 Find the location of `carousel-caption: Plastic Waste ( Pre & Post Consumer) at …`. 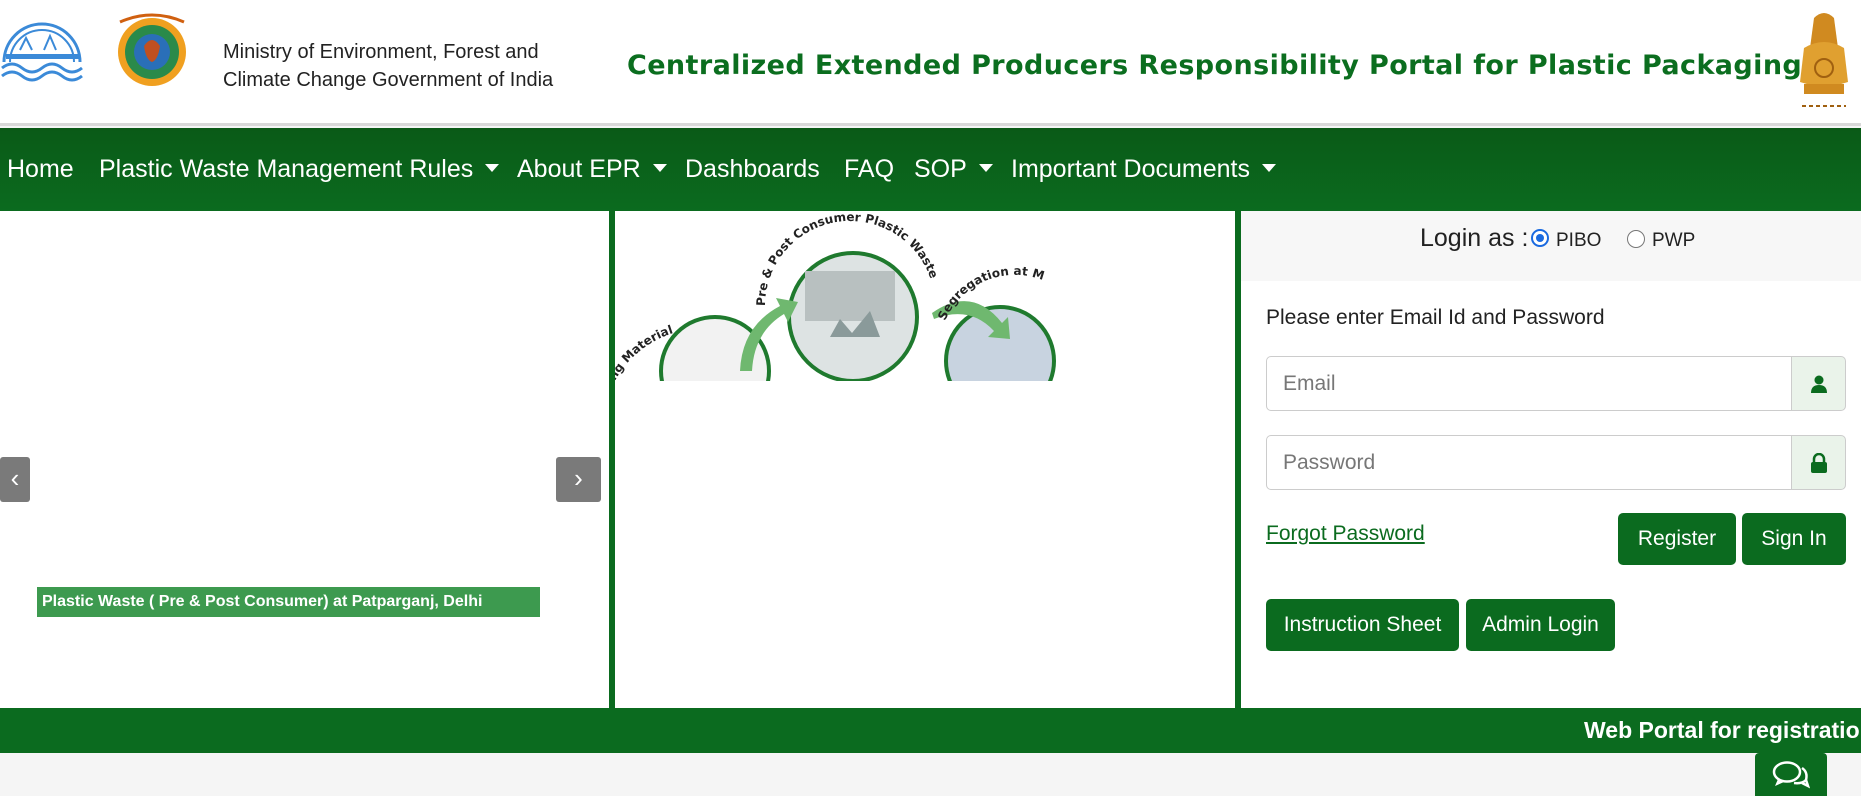

carousel-caption: Plastic Waste ( Pre & Post Consumer) at … is located at coordinates (288, 602).